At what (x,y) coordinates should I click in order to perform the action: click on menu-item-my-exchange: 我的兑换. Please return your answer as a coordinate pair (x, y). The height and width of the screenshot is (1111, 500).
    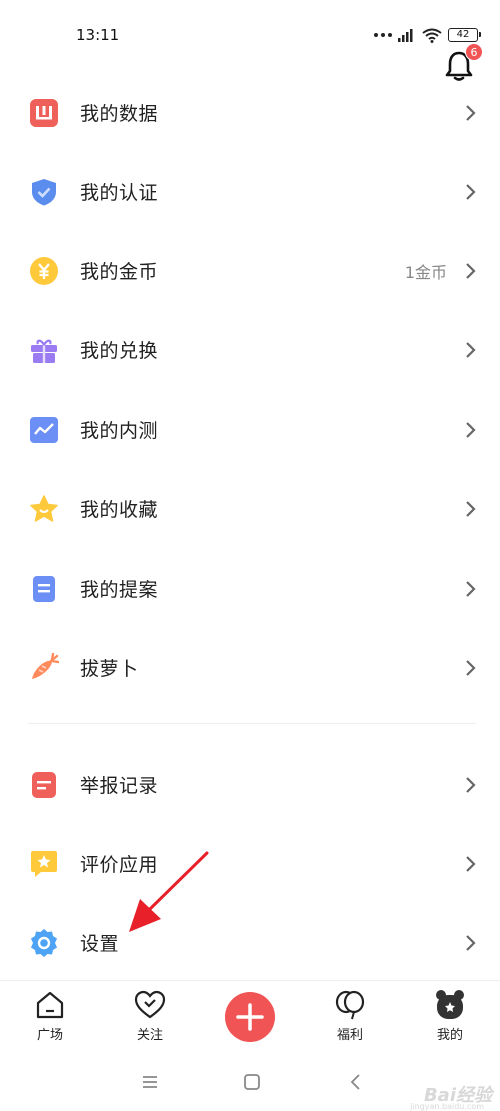
    Looking at the image, I should click on (250, 349).